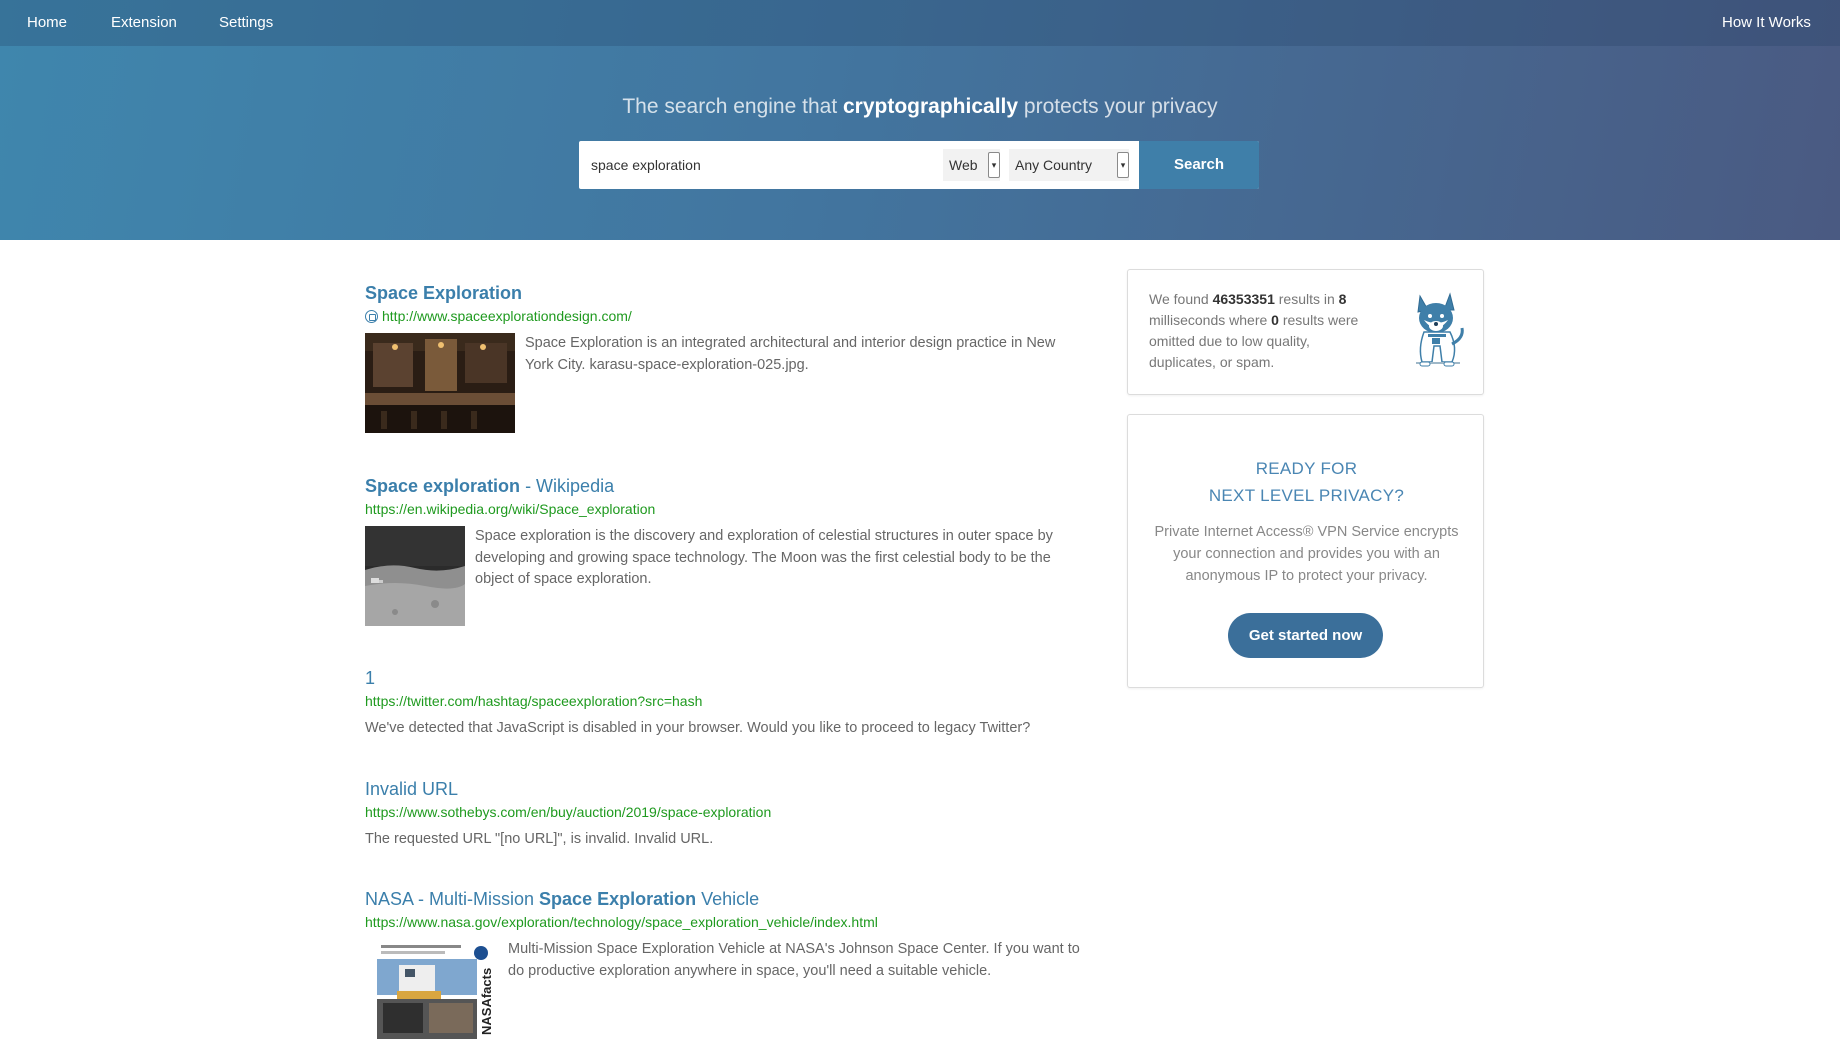  What do you see at coordinates (920, 23) in the screenshot?
I see `top-nav: Home Extension Settings How It Works` at bounding box center [920, 23].